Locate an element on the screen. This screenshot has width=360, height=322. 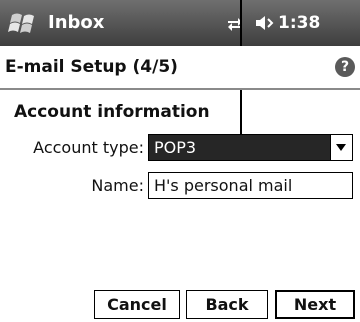
windows-flag-icon is located at coordinates (23, 23).